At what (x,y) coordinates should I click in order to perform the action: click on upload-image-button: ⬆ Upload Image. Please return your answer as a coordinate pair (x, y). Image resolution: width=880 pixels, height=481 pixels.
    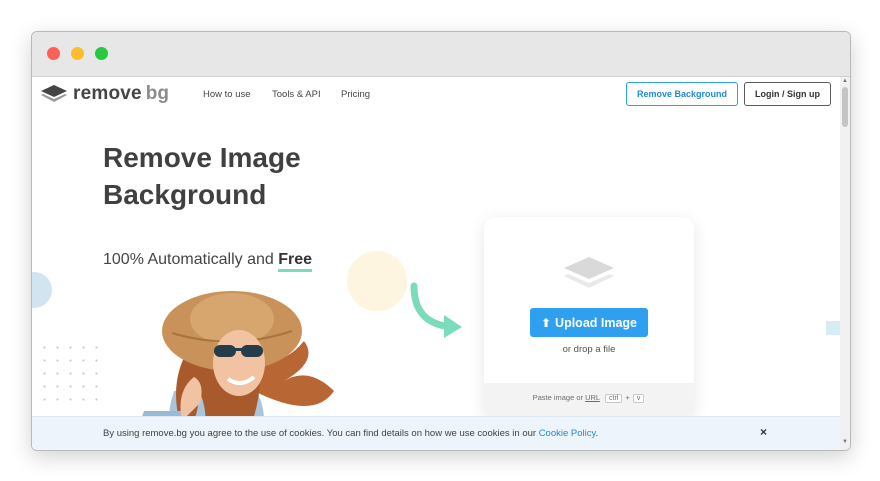
    Looking at the image, I should click on (589, 322).